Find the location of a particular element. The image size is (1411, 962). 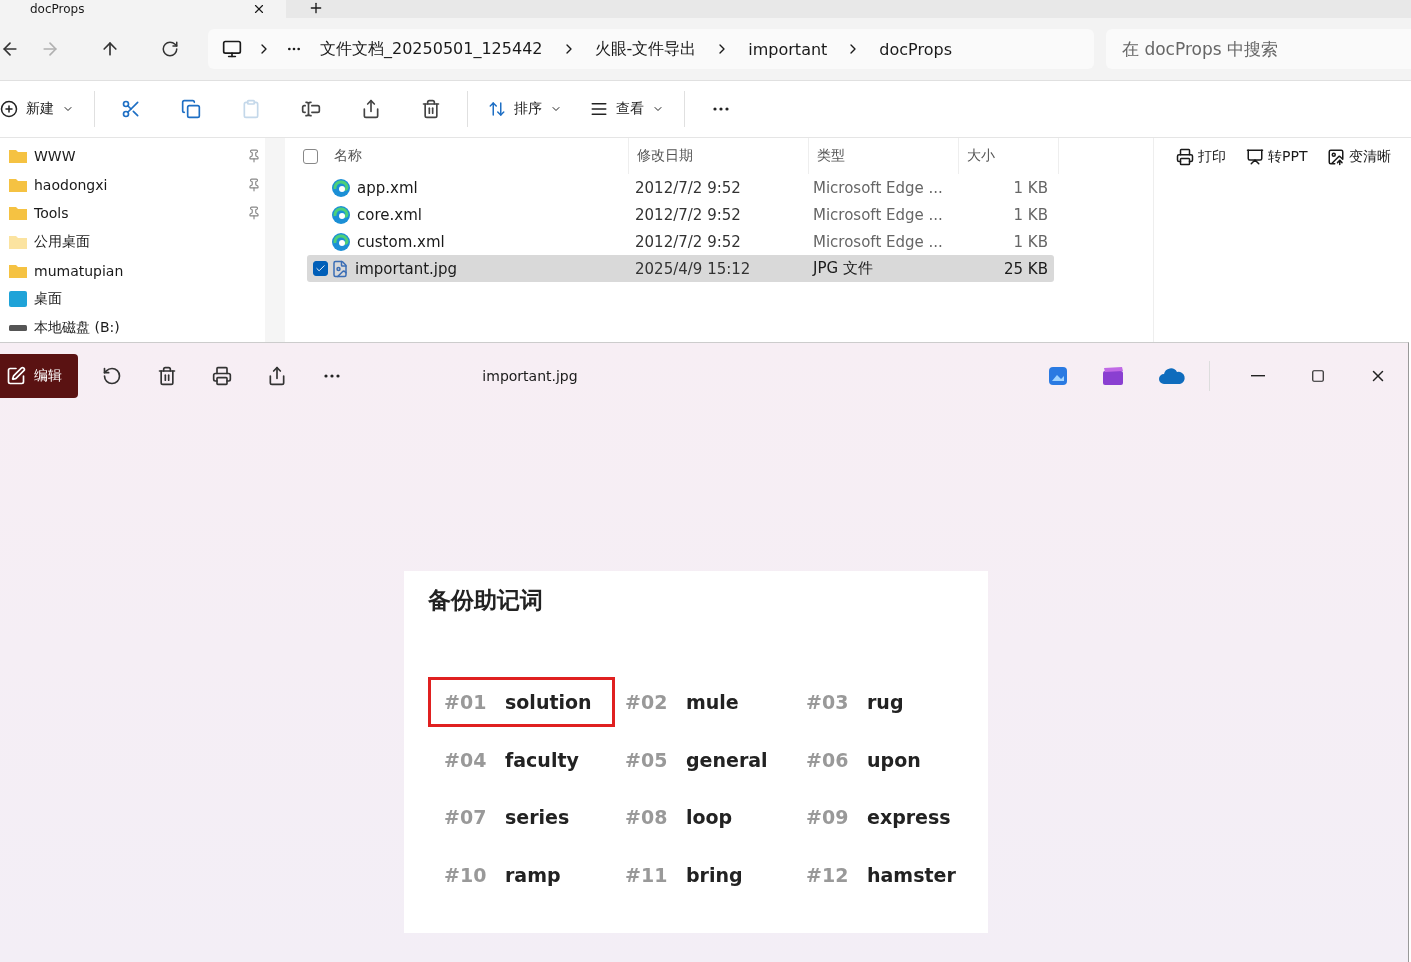

address-bar: 文件文档_20250501_125442 火眼-文件导出 important docProps is located at coordinates (651, 49).